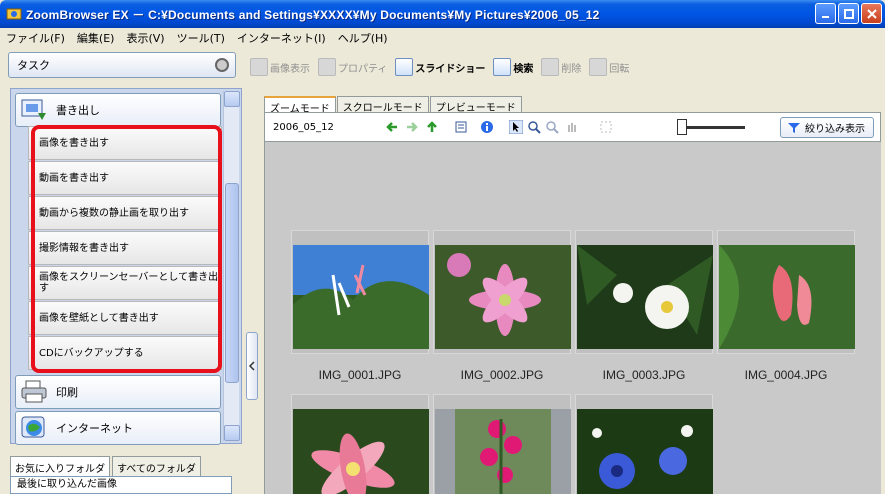 The width and height of the screenshot is (885, 494). I want to click on task-scrollbar, so click(231, 266).